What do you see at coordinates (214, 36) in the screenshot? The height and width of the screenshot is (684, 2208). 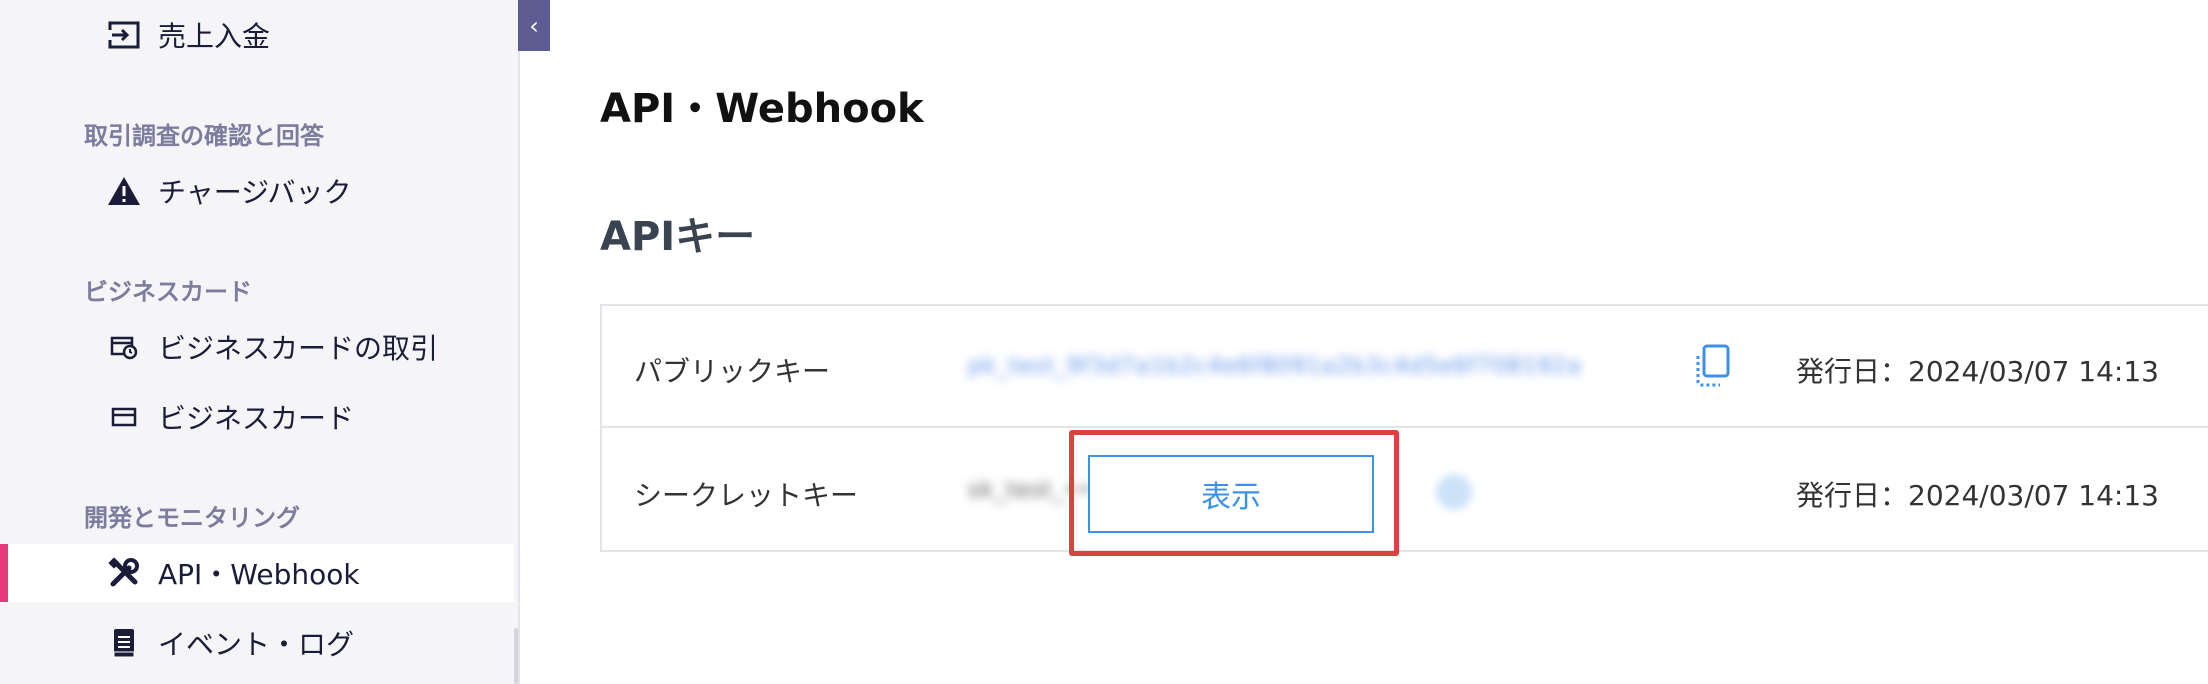 I see `sidebar-item-label: 売上入金` at bounding box center [214, 36].